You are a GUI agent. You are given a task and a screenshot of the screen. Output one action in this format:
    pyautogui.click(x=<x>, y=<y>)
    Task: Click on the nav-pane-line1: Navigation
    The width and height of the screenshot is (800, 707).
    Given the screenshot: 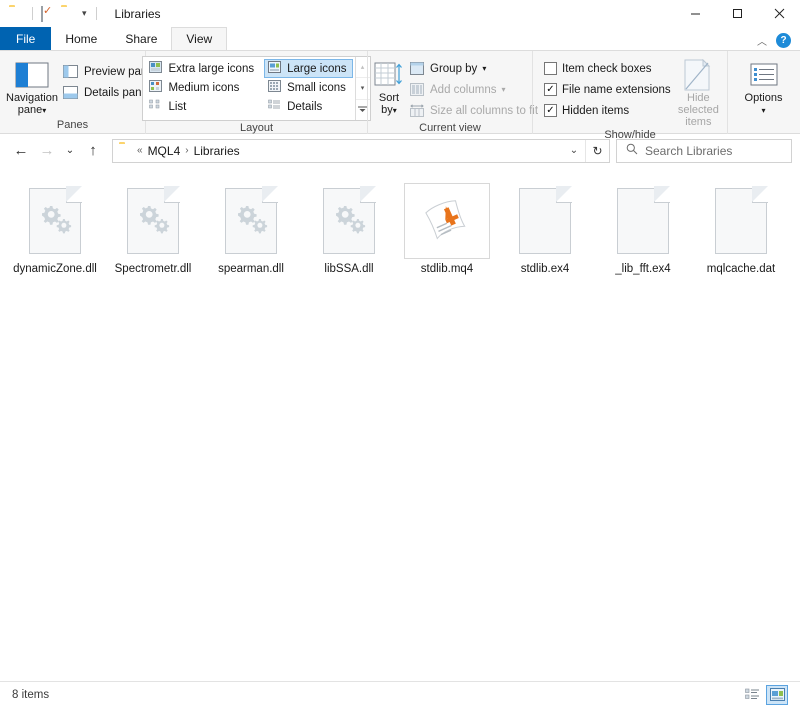 What is the action you would take?
    pyautogui.click(x=32, y=98)
    